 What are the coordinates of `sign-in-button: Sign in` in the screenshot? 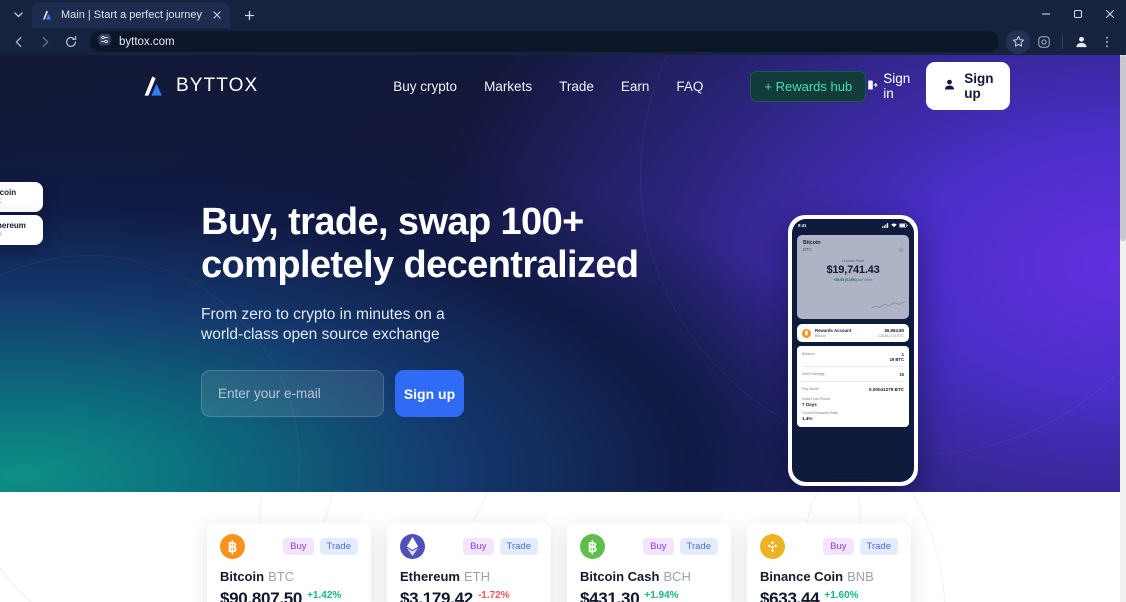 It's located at (888, 86).